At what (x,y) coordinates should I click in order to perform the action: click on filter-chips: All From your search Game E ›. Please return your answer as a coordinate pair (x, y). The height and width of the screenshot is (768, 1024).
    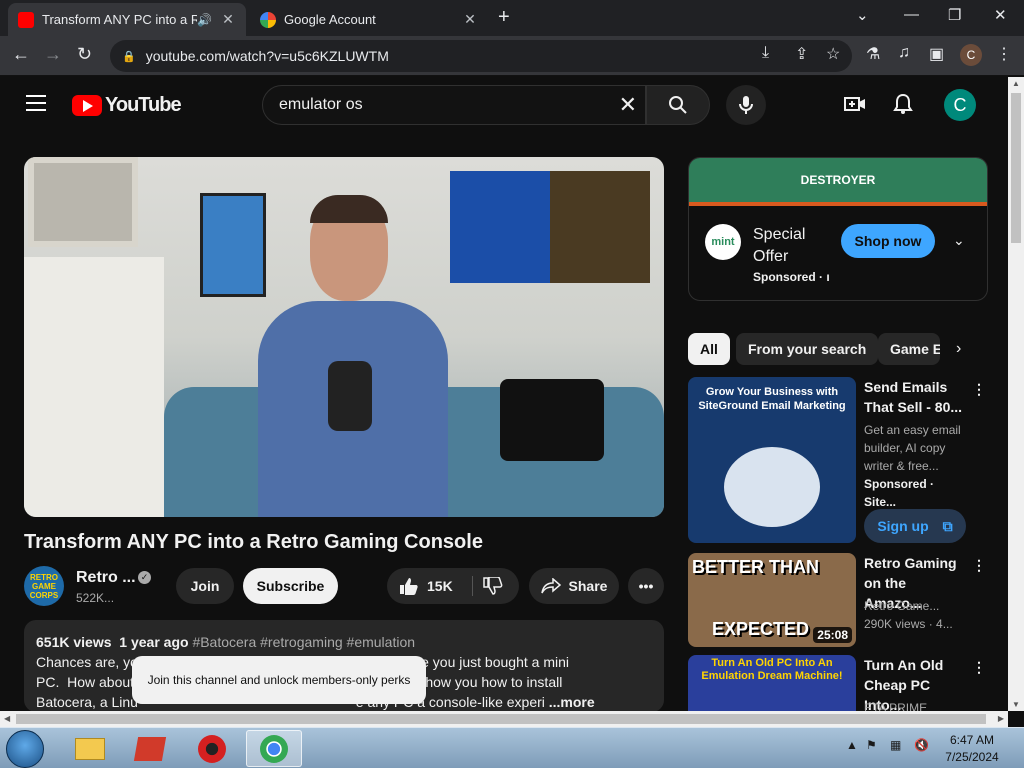
    Looking at the image, I should click on (838, 349).